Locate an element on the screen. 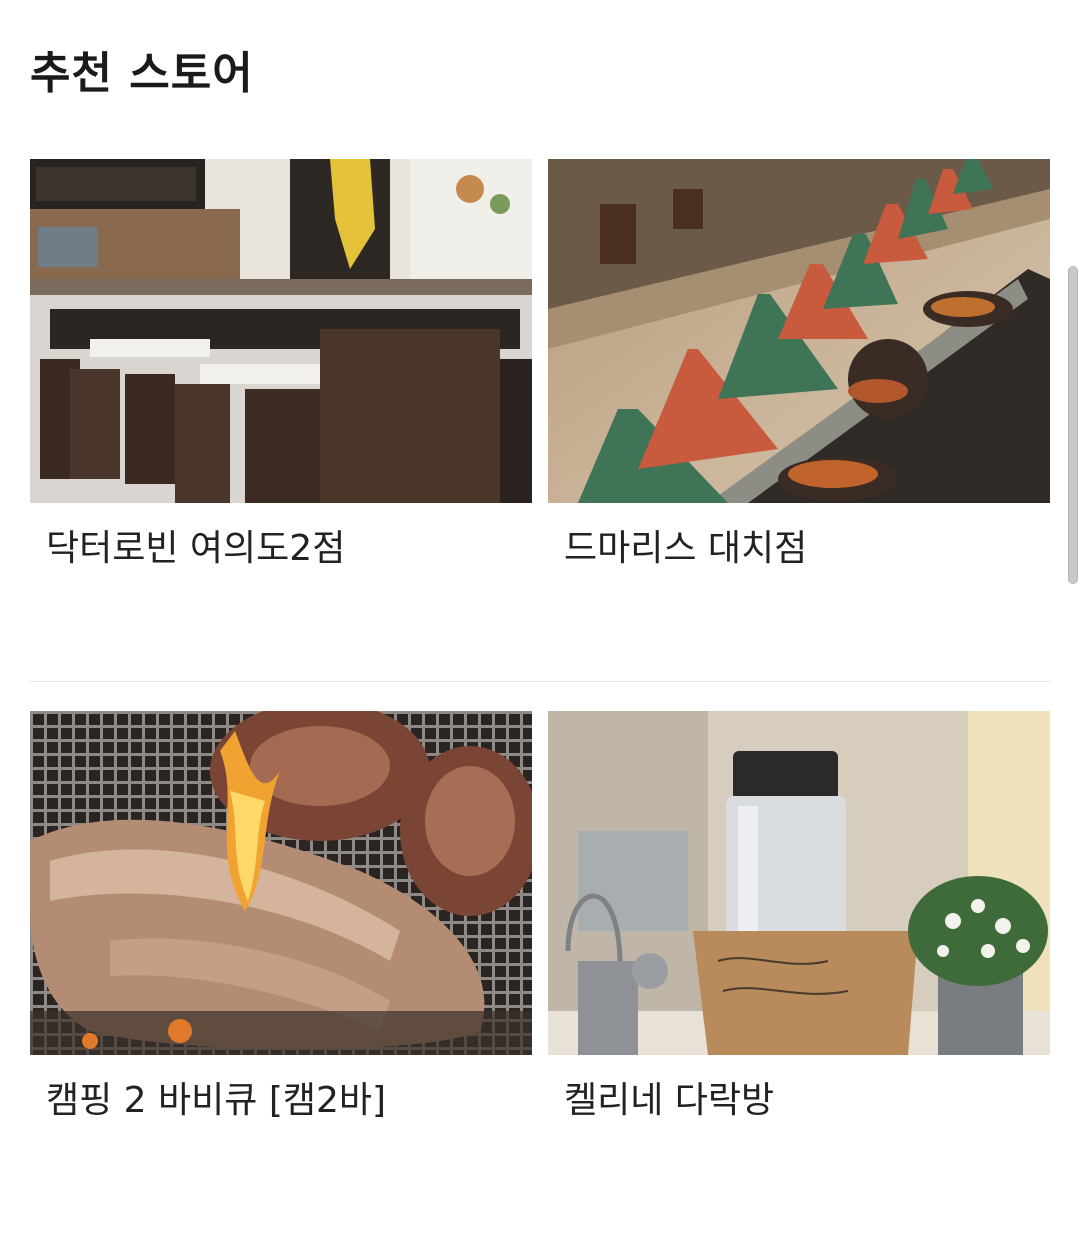  scrollbar is located at coordinates (1073, 425).